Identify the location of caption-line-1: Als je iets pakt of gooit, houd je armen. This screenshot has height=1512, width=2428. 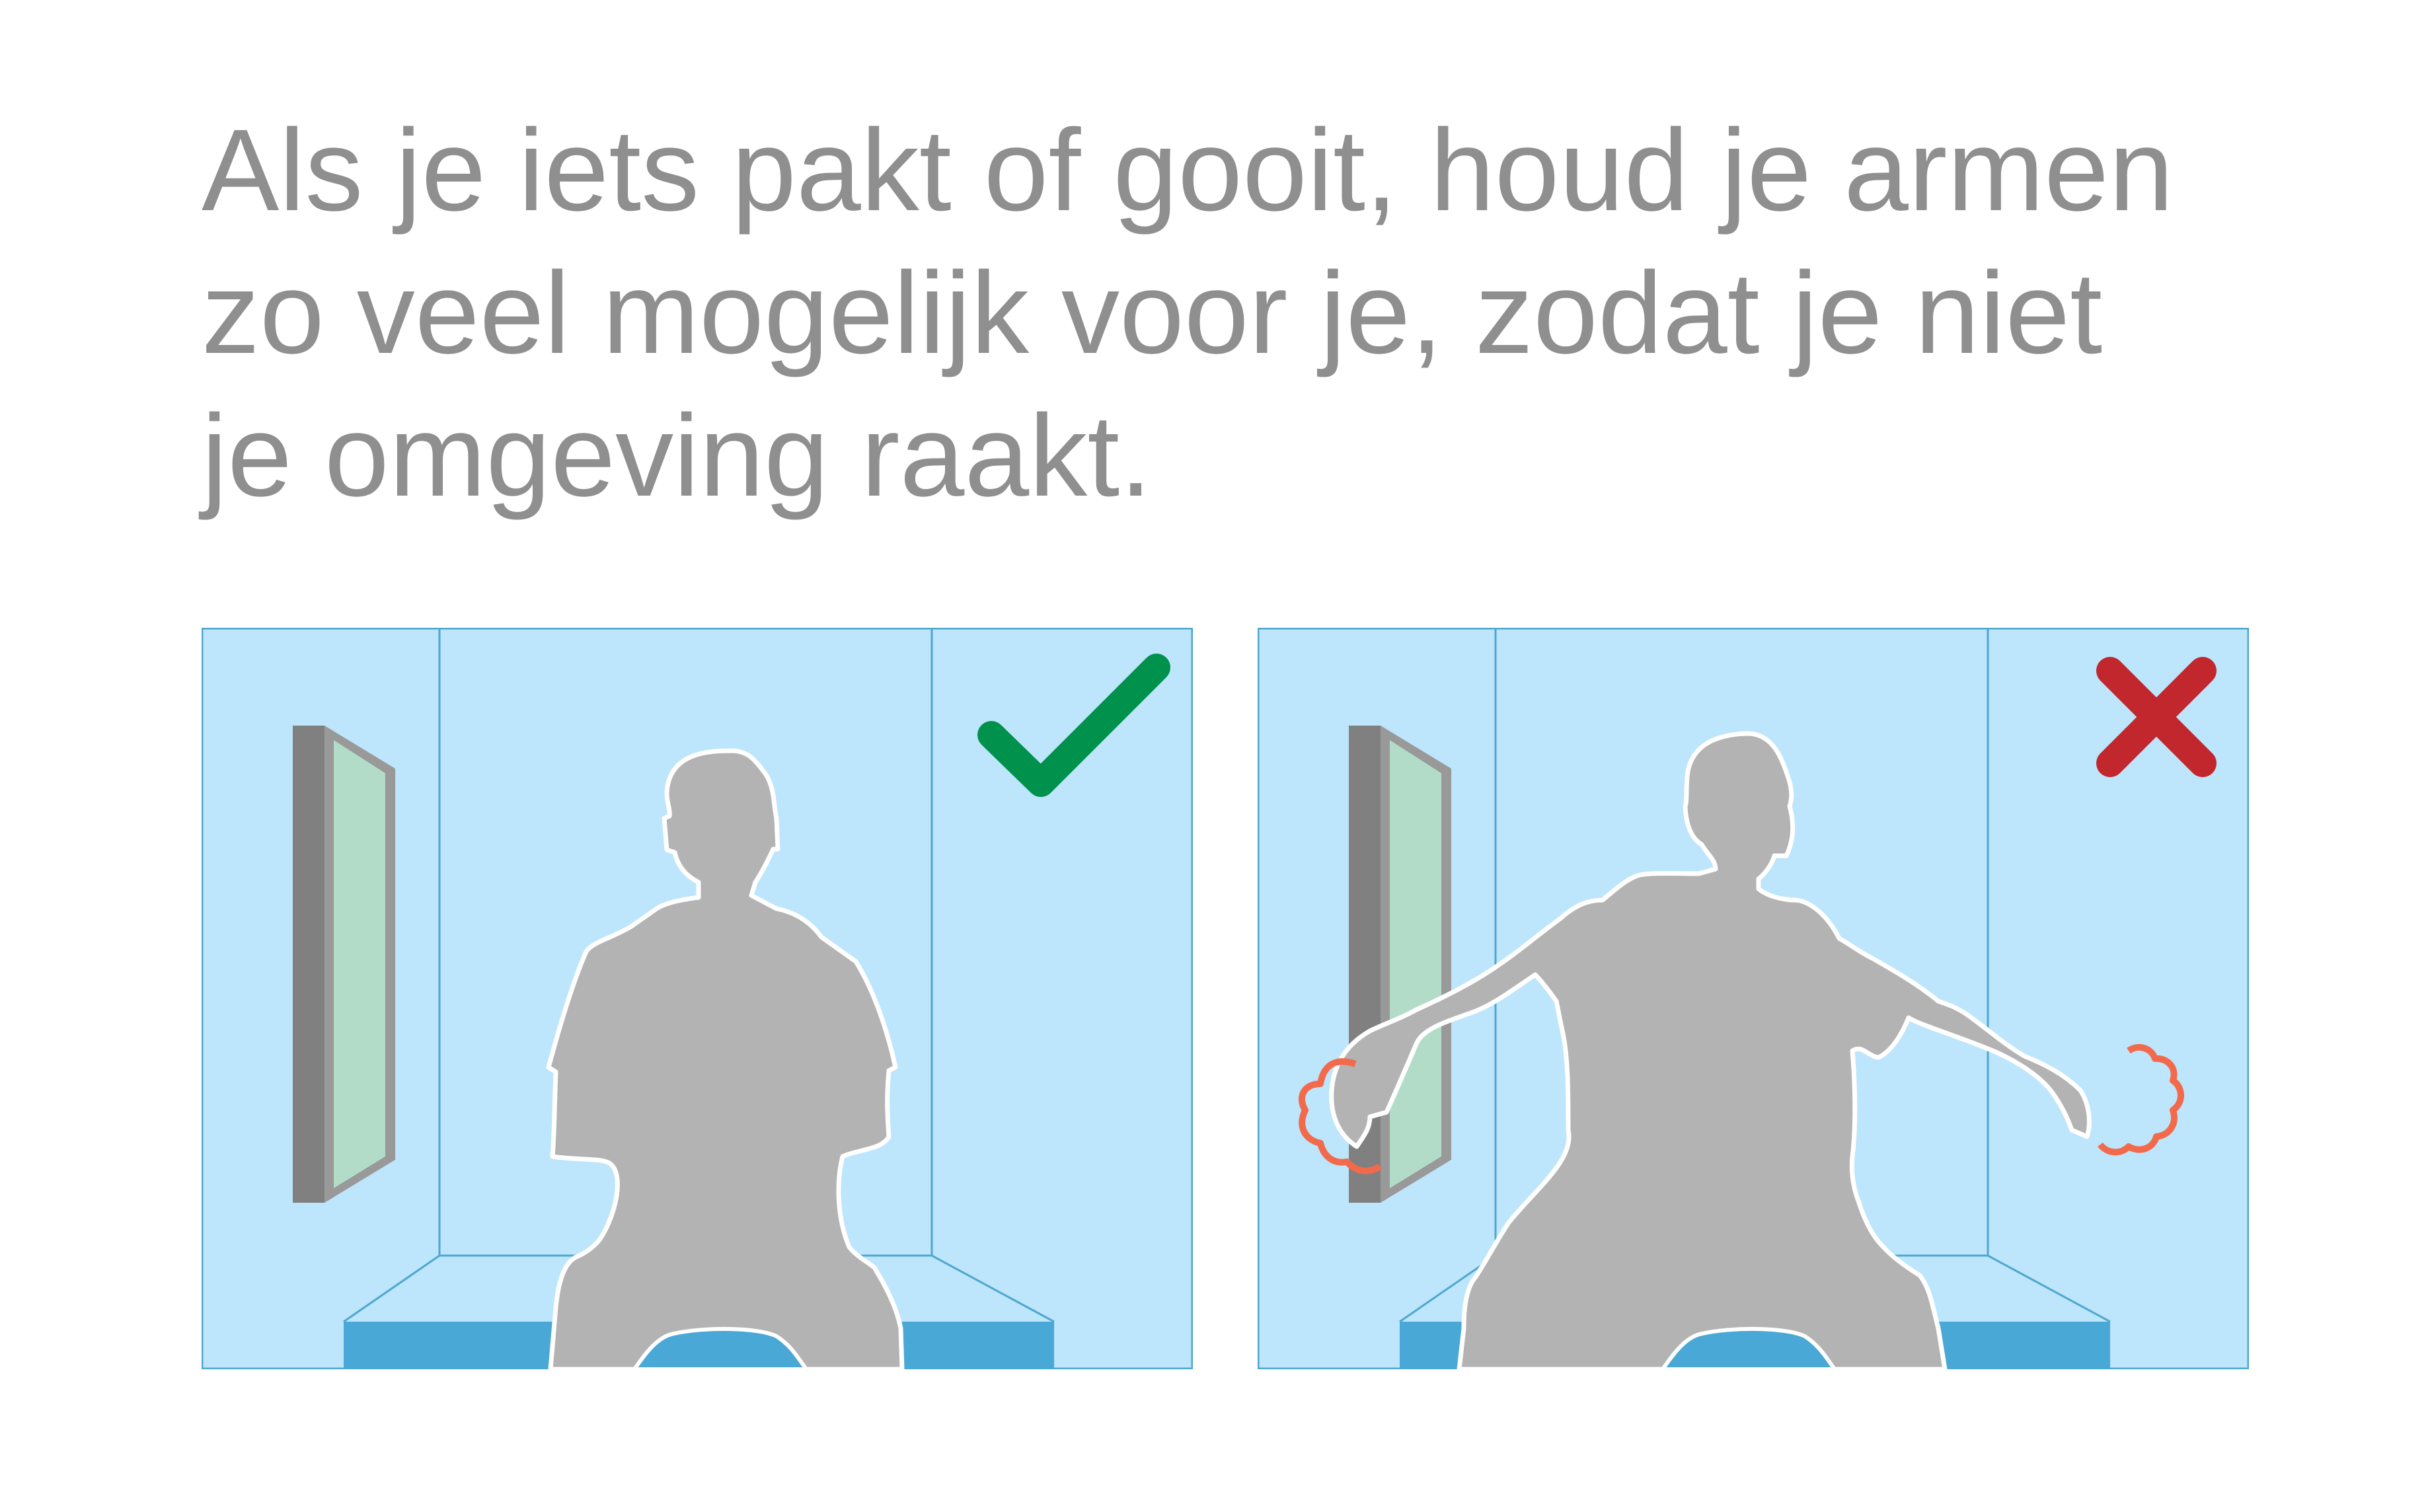
(1188, 170).